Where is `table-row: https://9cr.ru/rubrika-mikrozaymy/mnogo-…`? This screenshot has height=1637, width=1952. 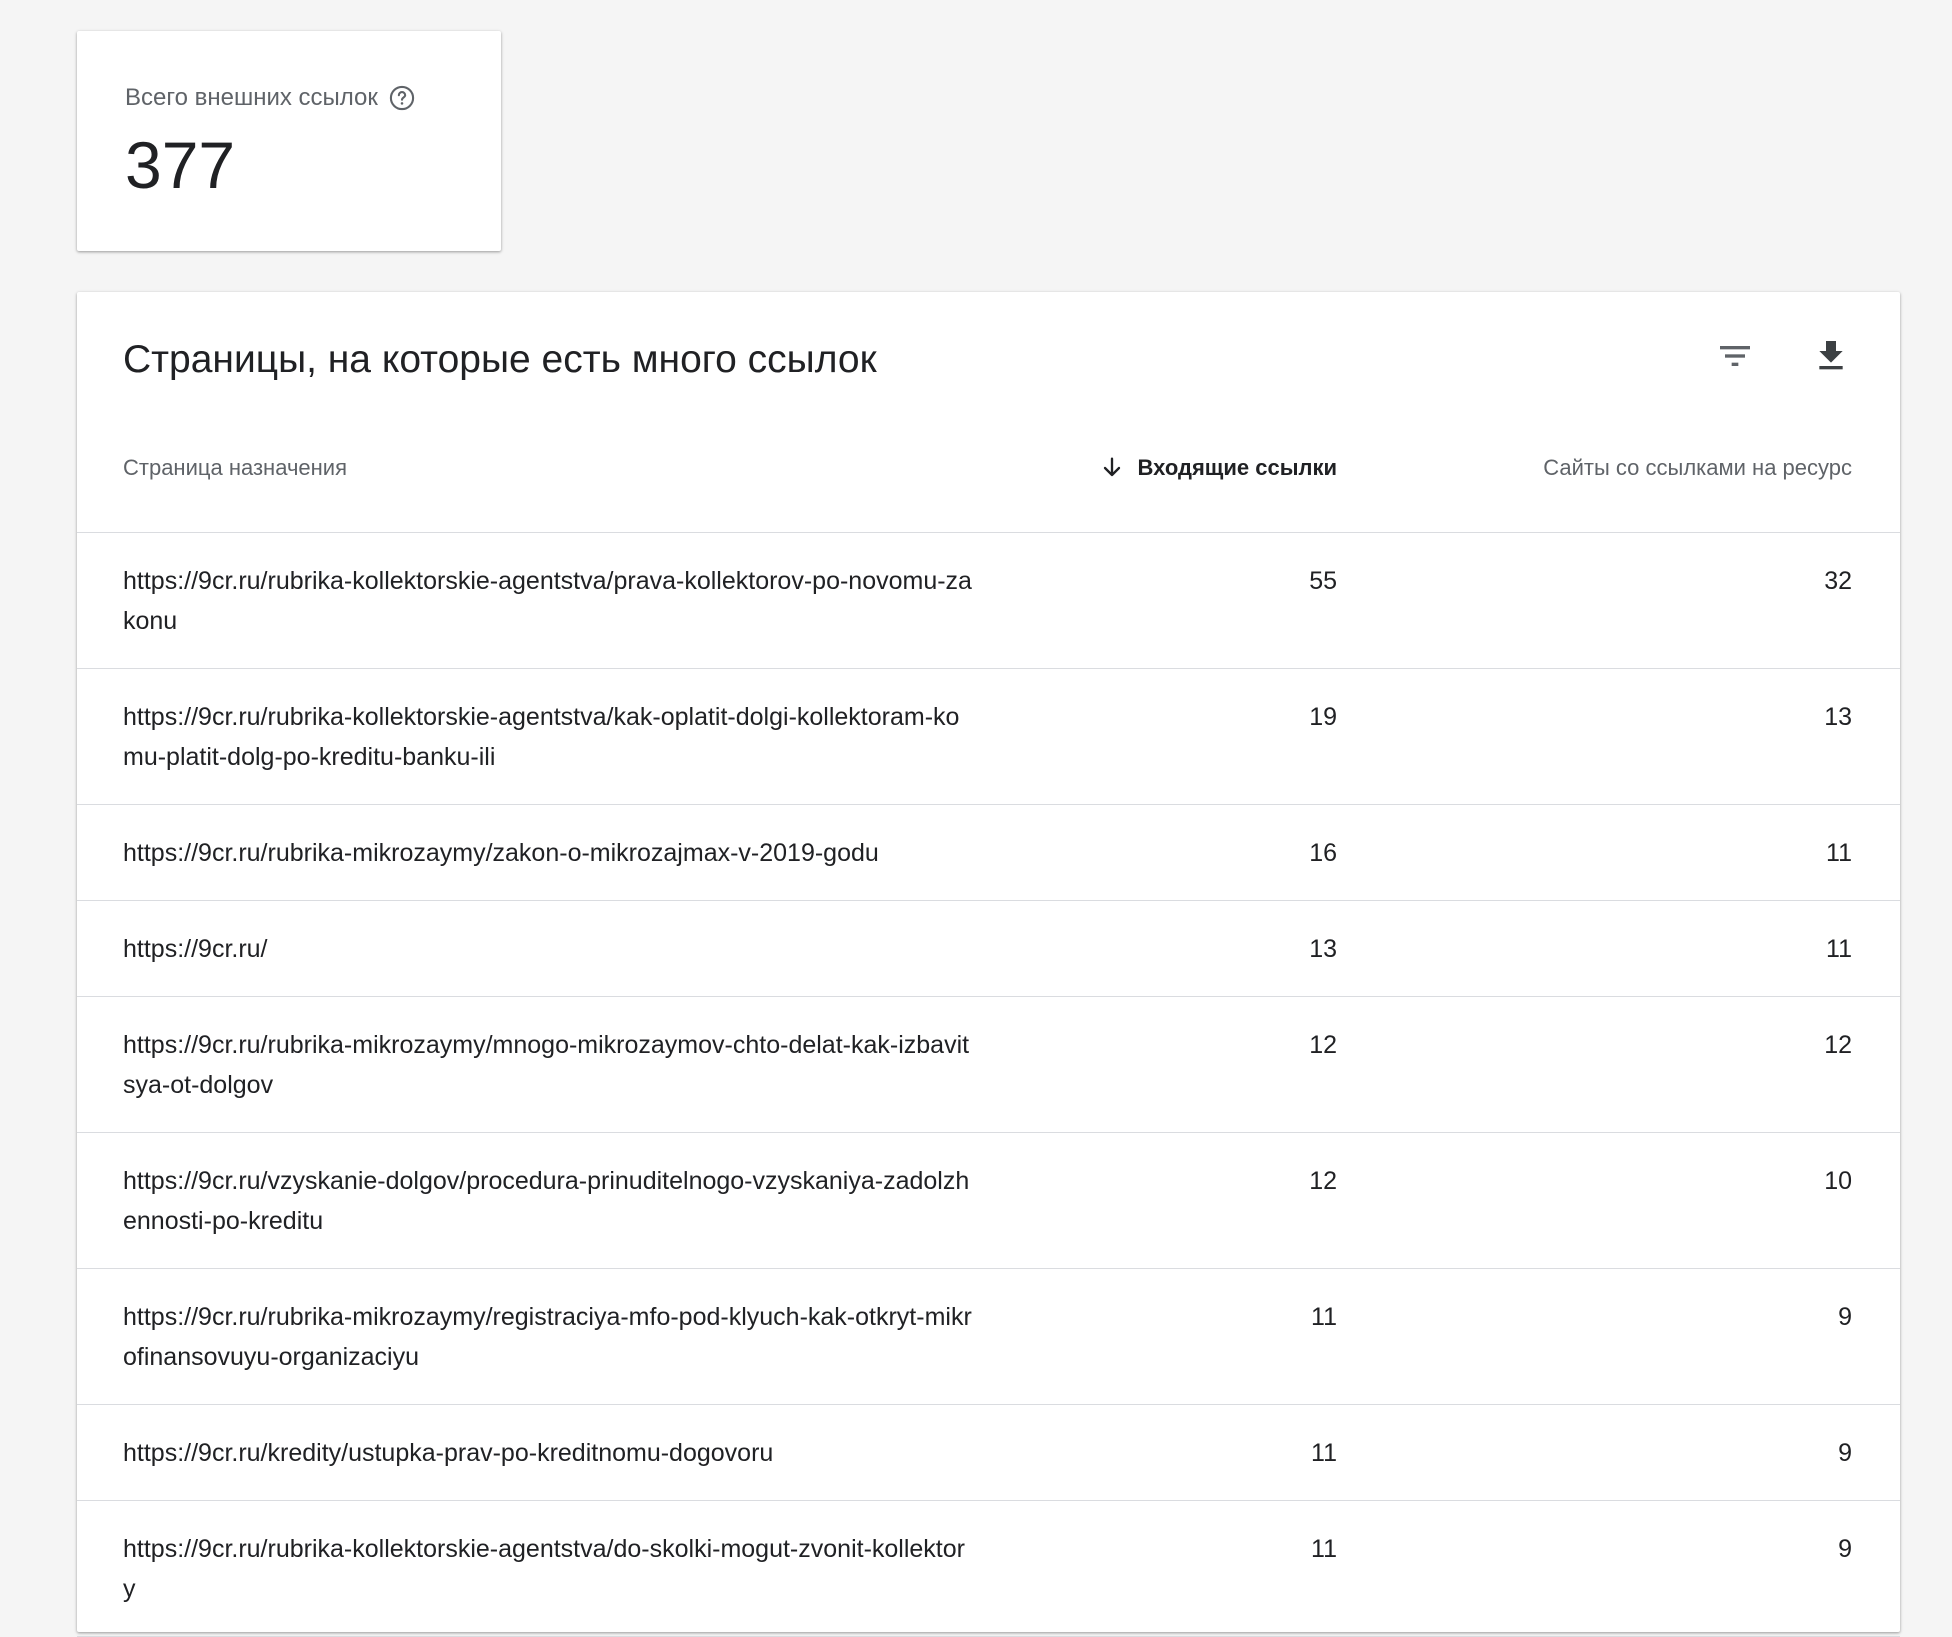 table-row: https://9cr.ru/rubrika-mikrozaymy/mnogo-… is located at coordinates (988, 1065).